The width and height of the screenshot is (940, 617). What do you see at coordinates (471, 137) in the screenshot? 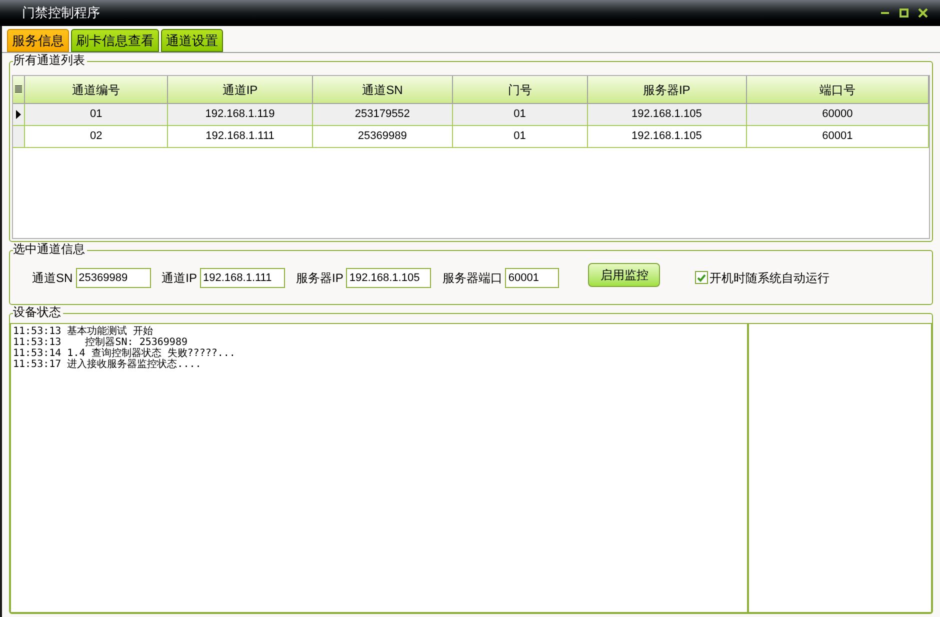
I see `table-row: 02 192.168.1.111 25369989 01 192.168.1.105 60001` at bounding box center [471, 137].